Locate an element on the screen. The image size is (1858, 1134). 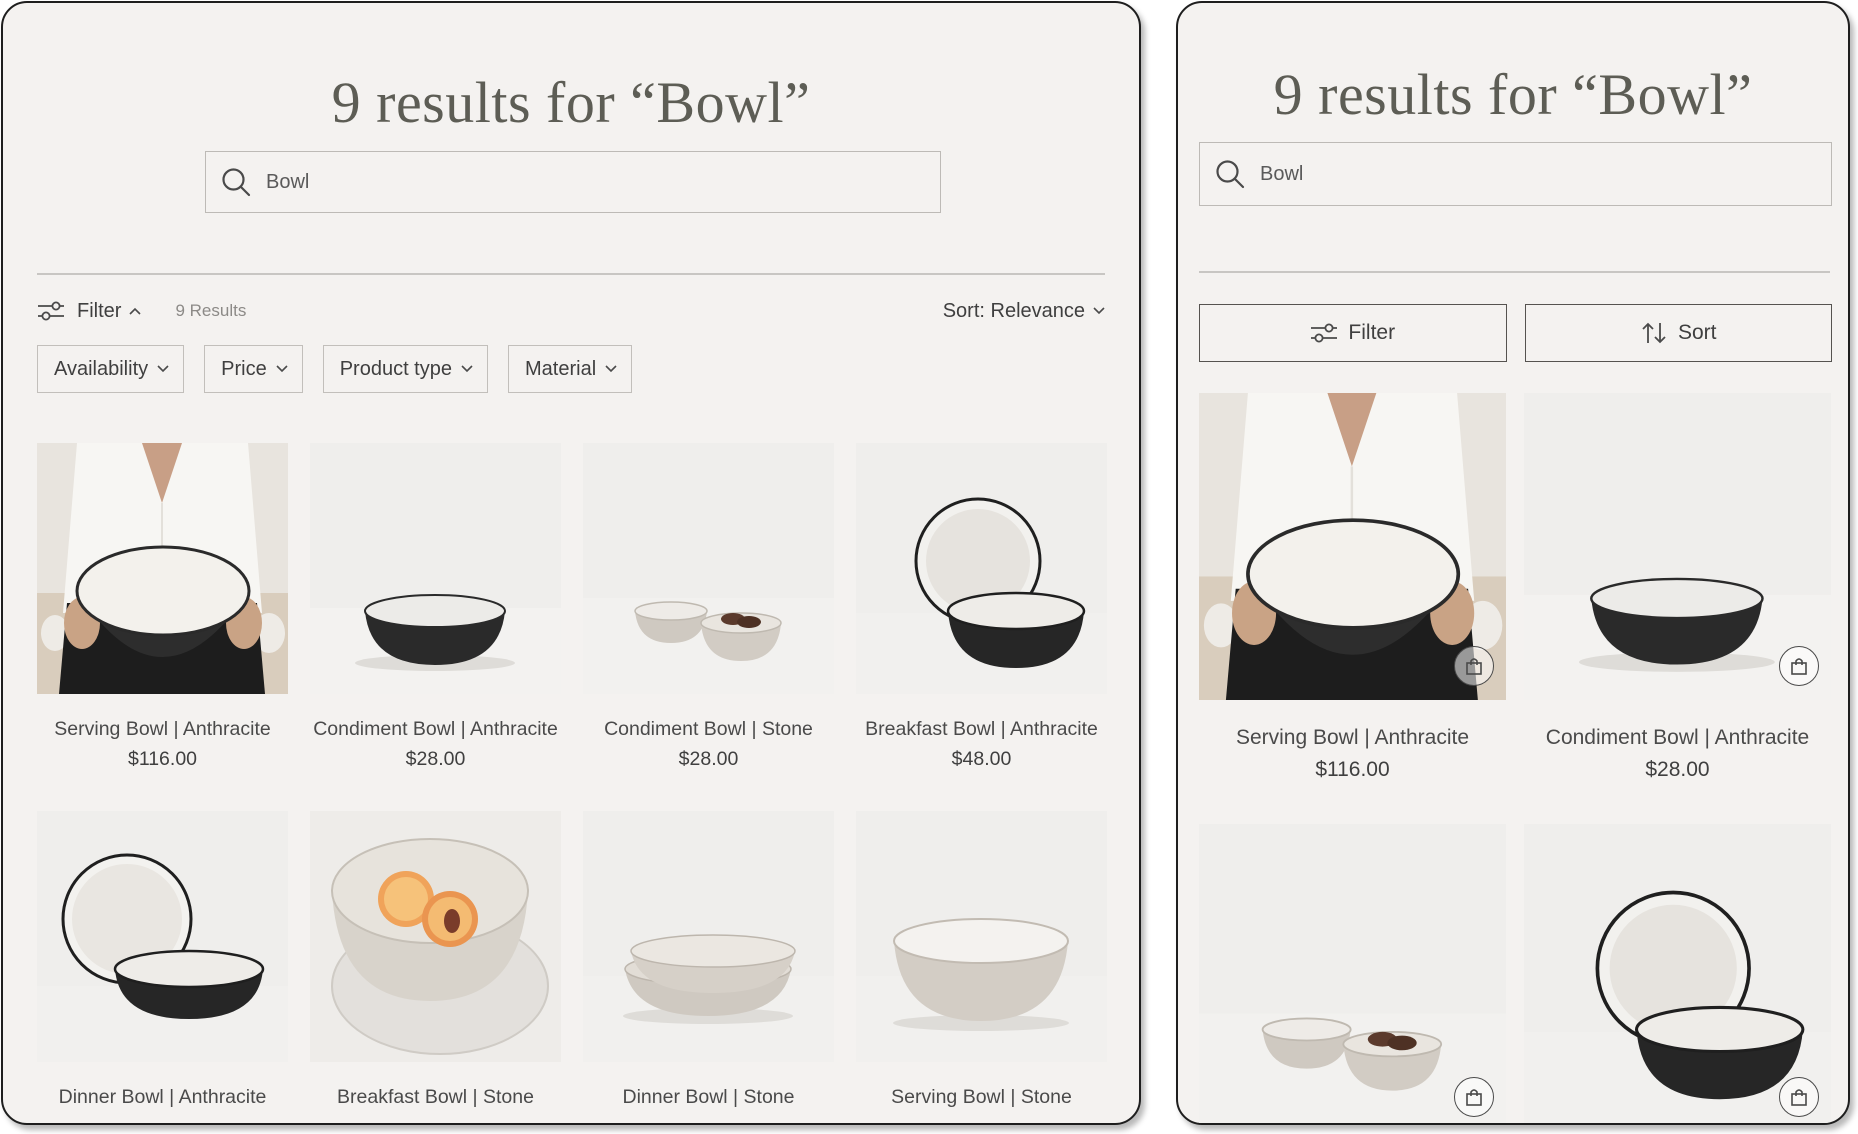
filter-toggle-button: Filter is located at coordinates (95, 311).